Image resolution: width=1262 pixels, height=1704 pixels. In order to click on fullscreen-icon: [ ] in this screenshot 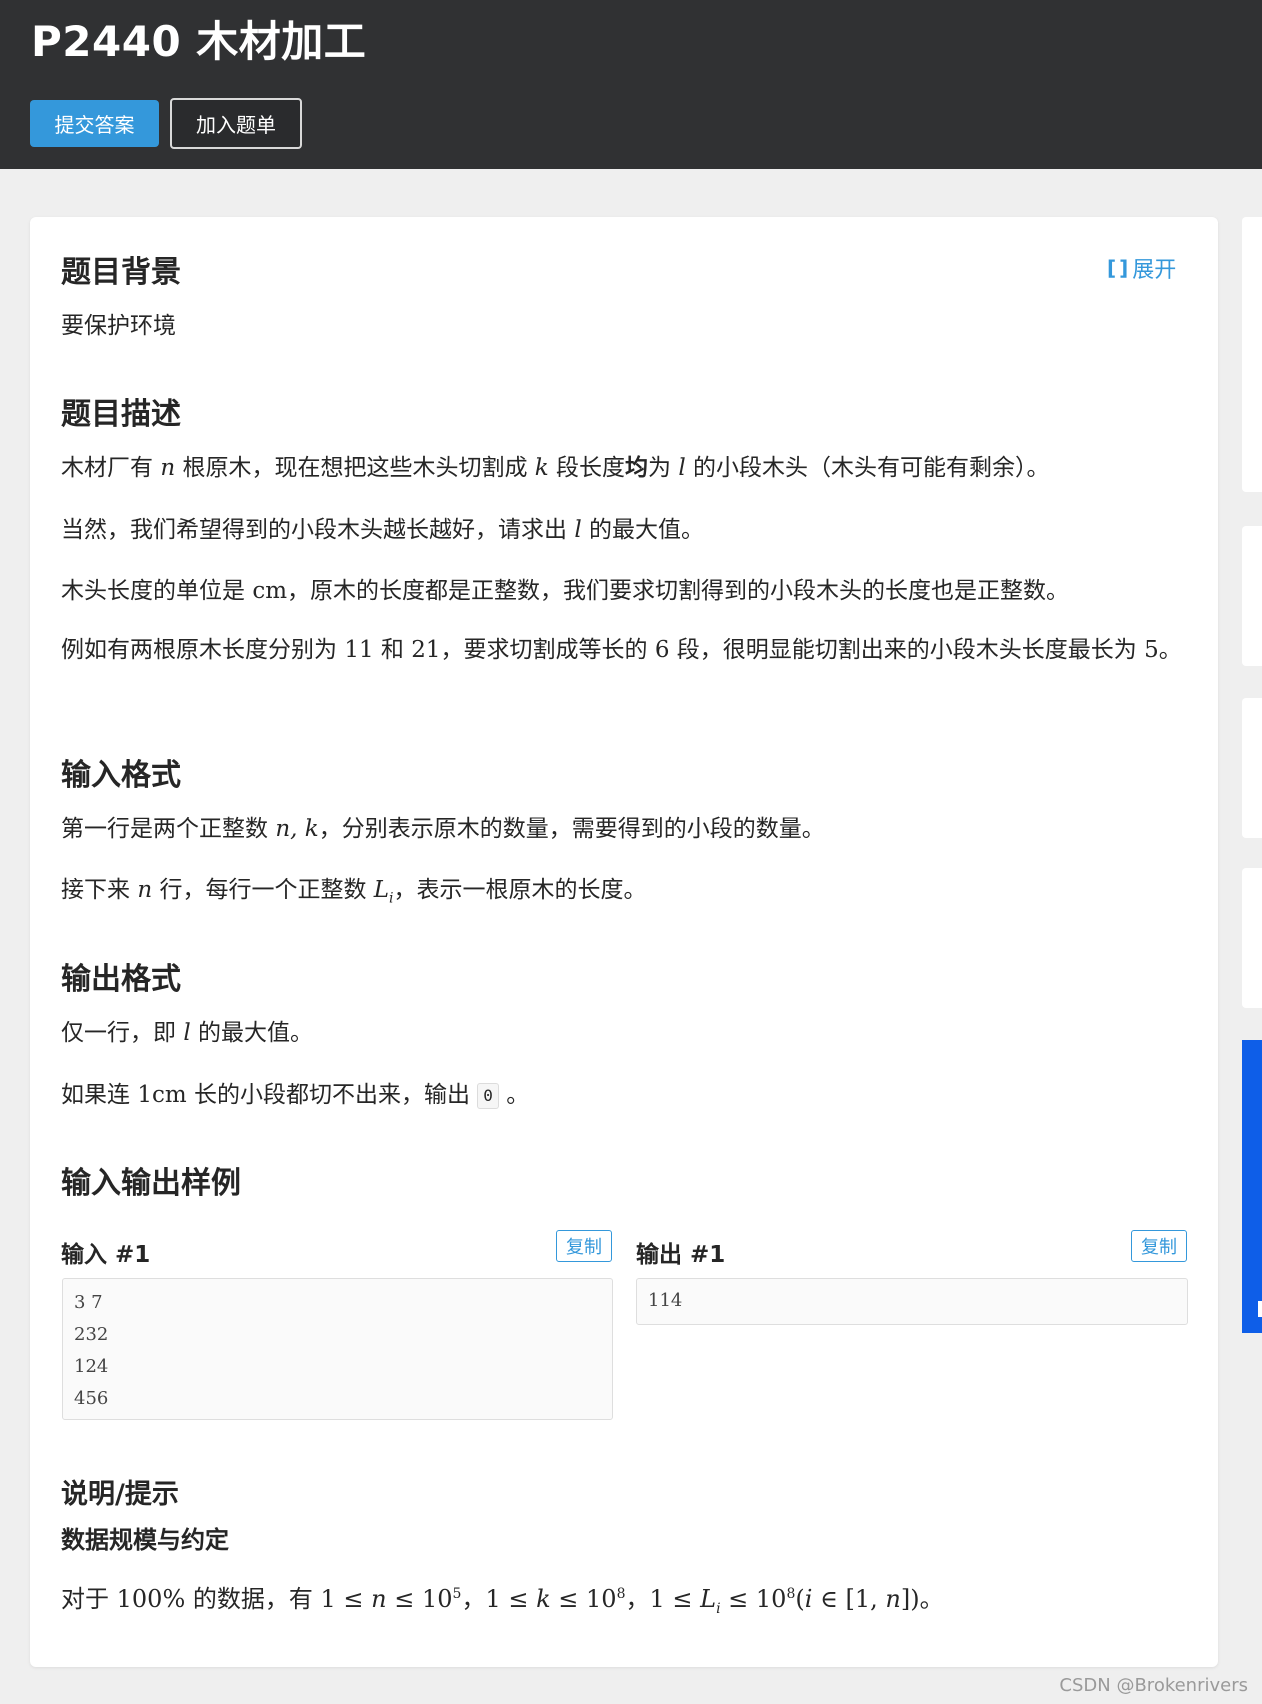, I will do `click(1117, 268)`.